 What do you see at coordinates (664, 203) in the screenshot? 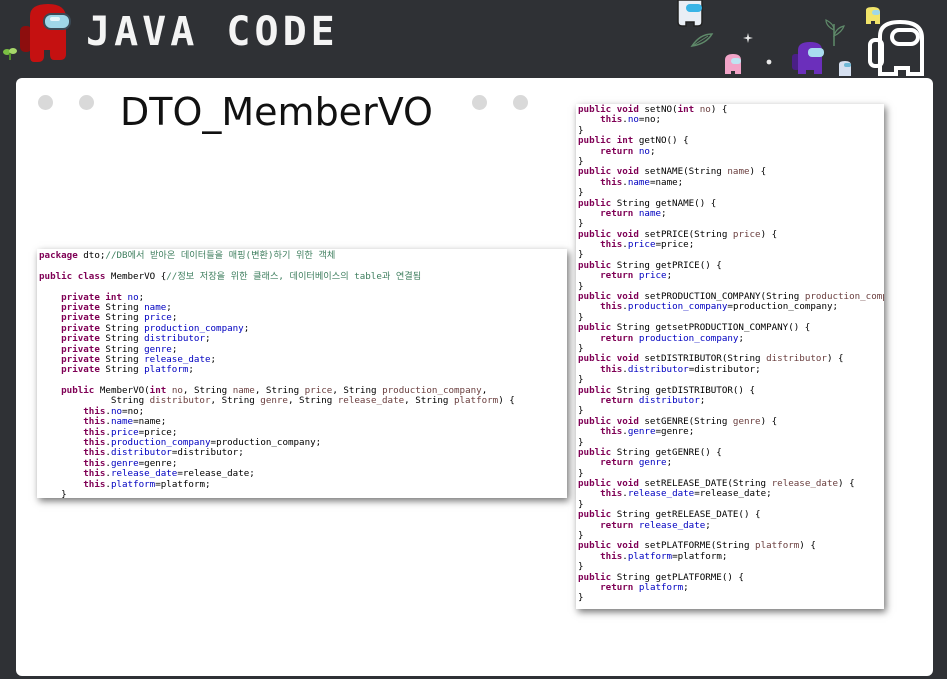
I see `code-token: String getNAME() {` at bounding box center [664, 203].